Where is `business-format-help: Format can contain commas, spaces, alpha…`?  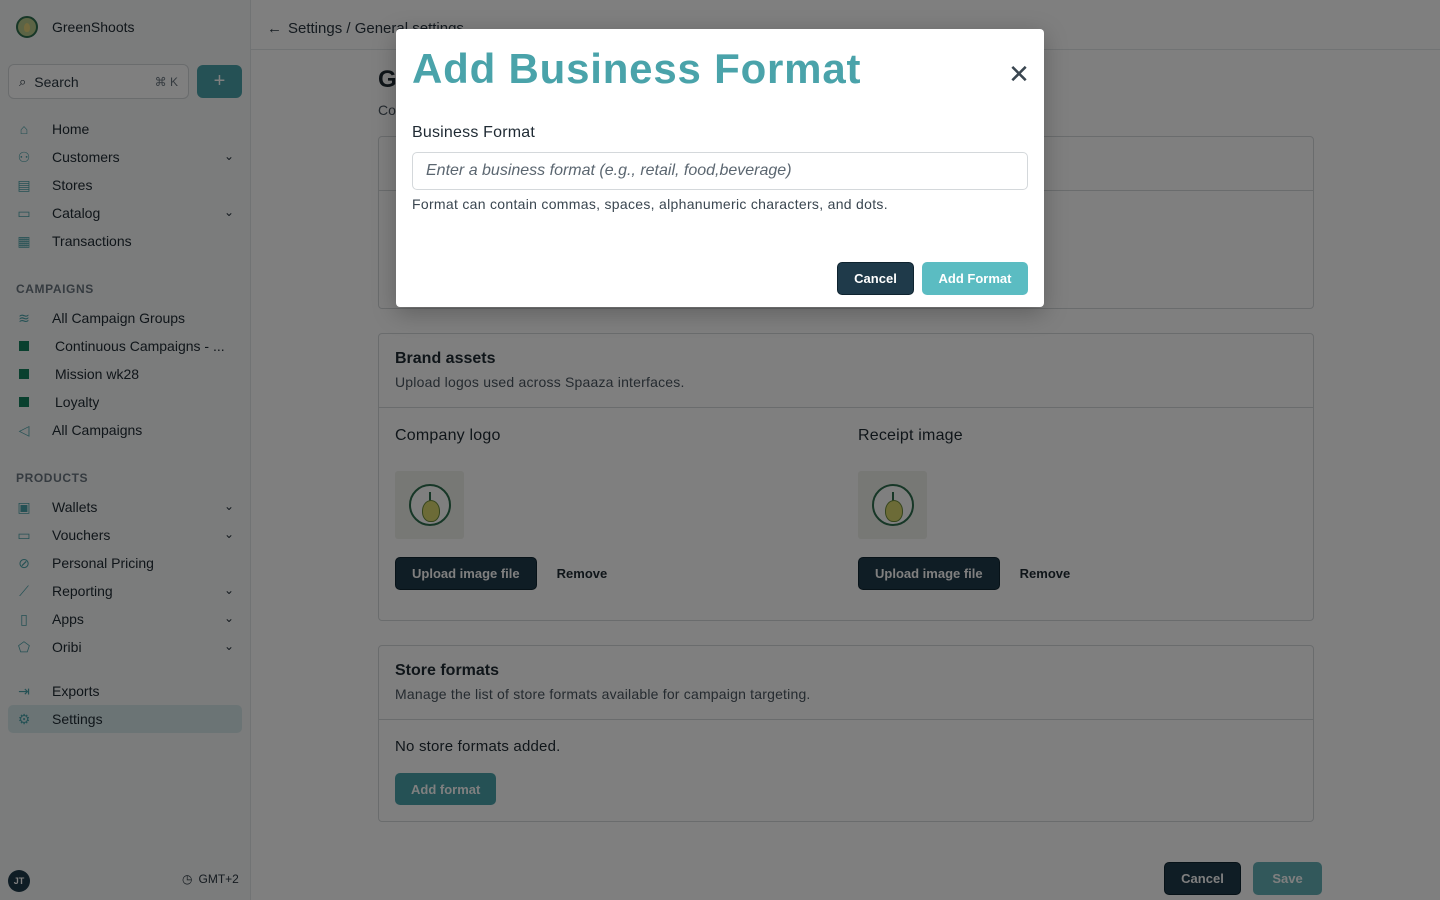 business-format-help: Format can contain commas, spaces, alpha… is located at coordinates (650, 204).